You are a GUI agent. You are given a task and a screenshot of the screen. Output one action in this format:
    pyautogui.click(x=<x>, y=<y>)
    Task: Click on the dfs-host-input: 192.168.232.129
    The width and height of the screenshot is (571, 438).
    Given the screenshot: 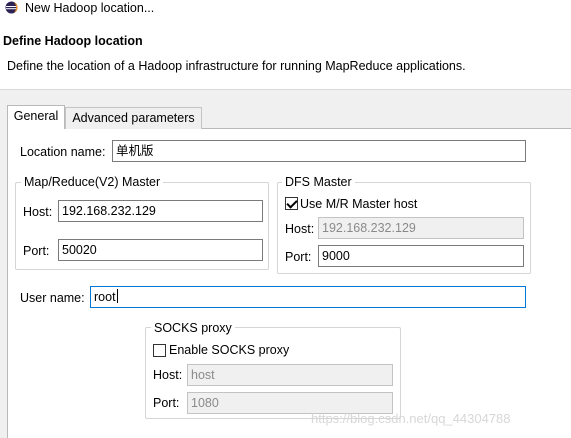 What is the action you would take?
    pyautogui.click(x=421, y=228)
    